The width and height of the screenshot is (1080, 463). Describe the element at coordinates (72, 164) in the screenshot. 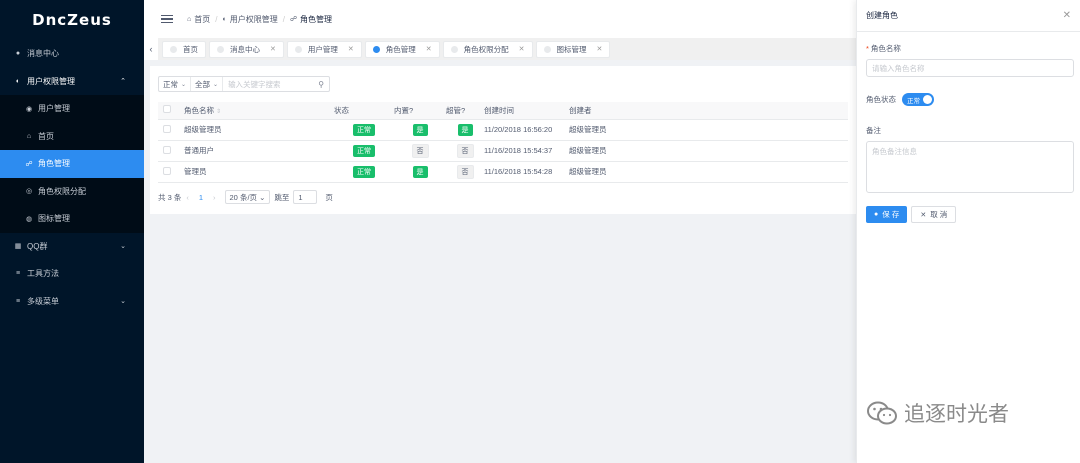

I see `sidebar-item-role-management: ☍ 角色管理` at that location.